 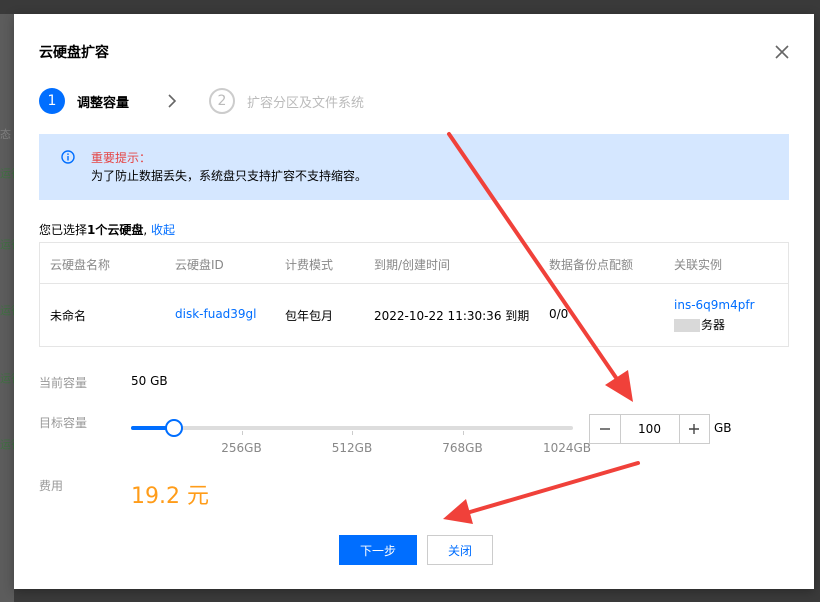 I want to click on step-expand-partition: 2 扩容分区及文件系统, so click(x=286, y=101).